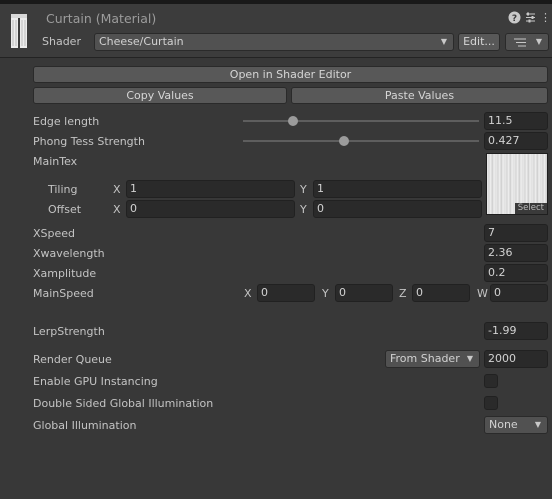 The height and width of the screenshot is (499, 552). Describe the element at coordinates (63, 189) in the screenshot. I see `tiling-label: Tiling` at that location.